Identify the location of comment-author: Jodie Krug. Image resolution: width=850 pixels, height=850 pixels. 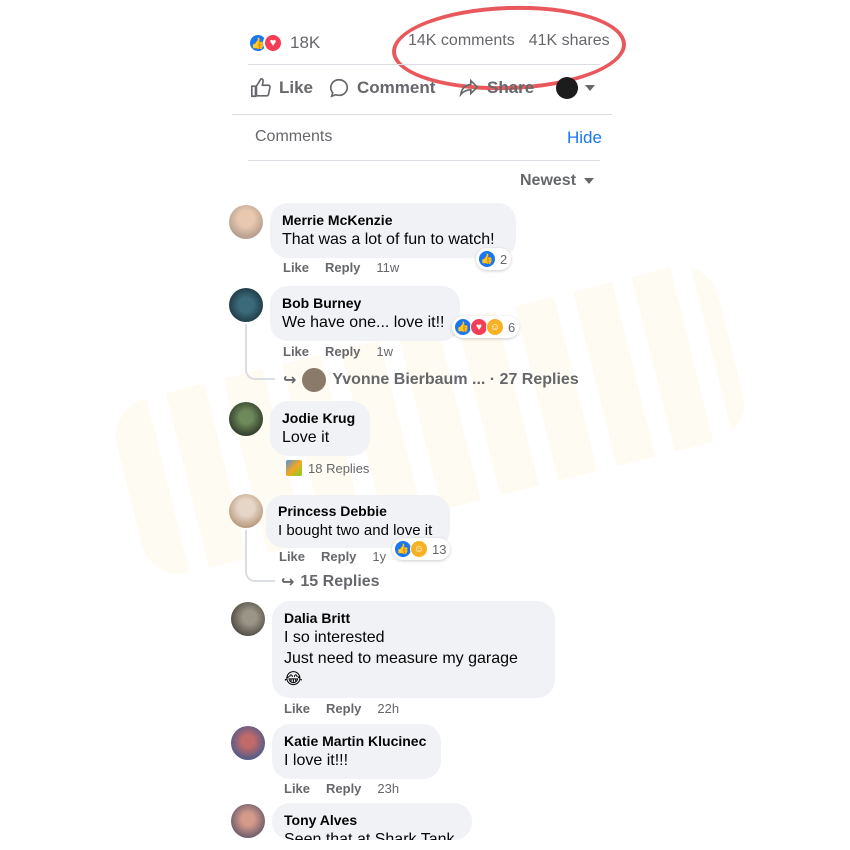
(320, 418).